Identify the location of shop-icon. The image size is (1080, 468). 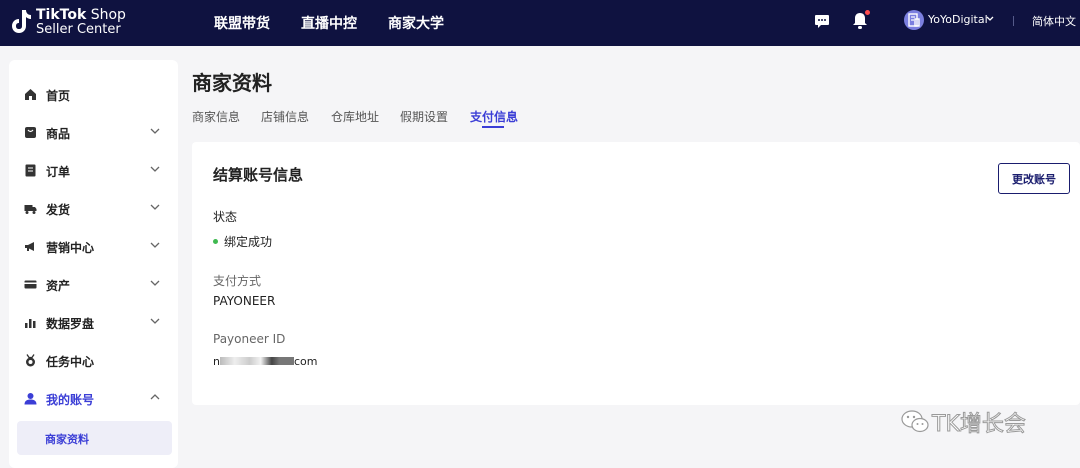
(914, 20).